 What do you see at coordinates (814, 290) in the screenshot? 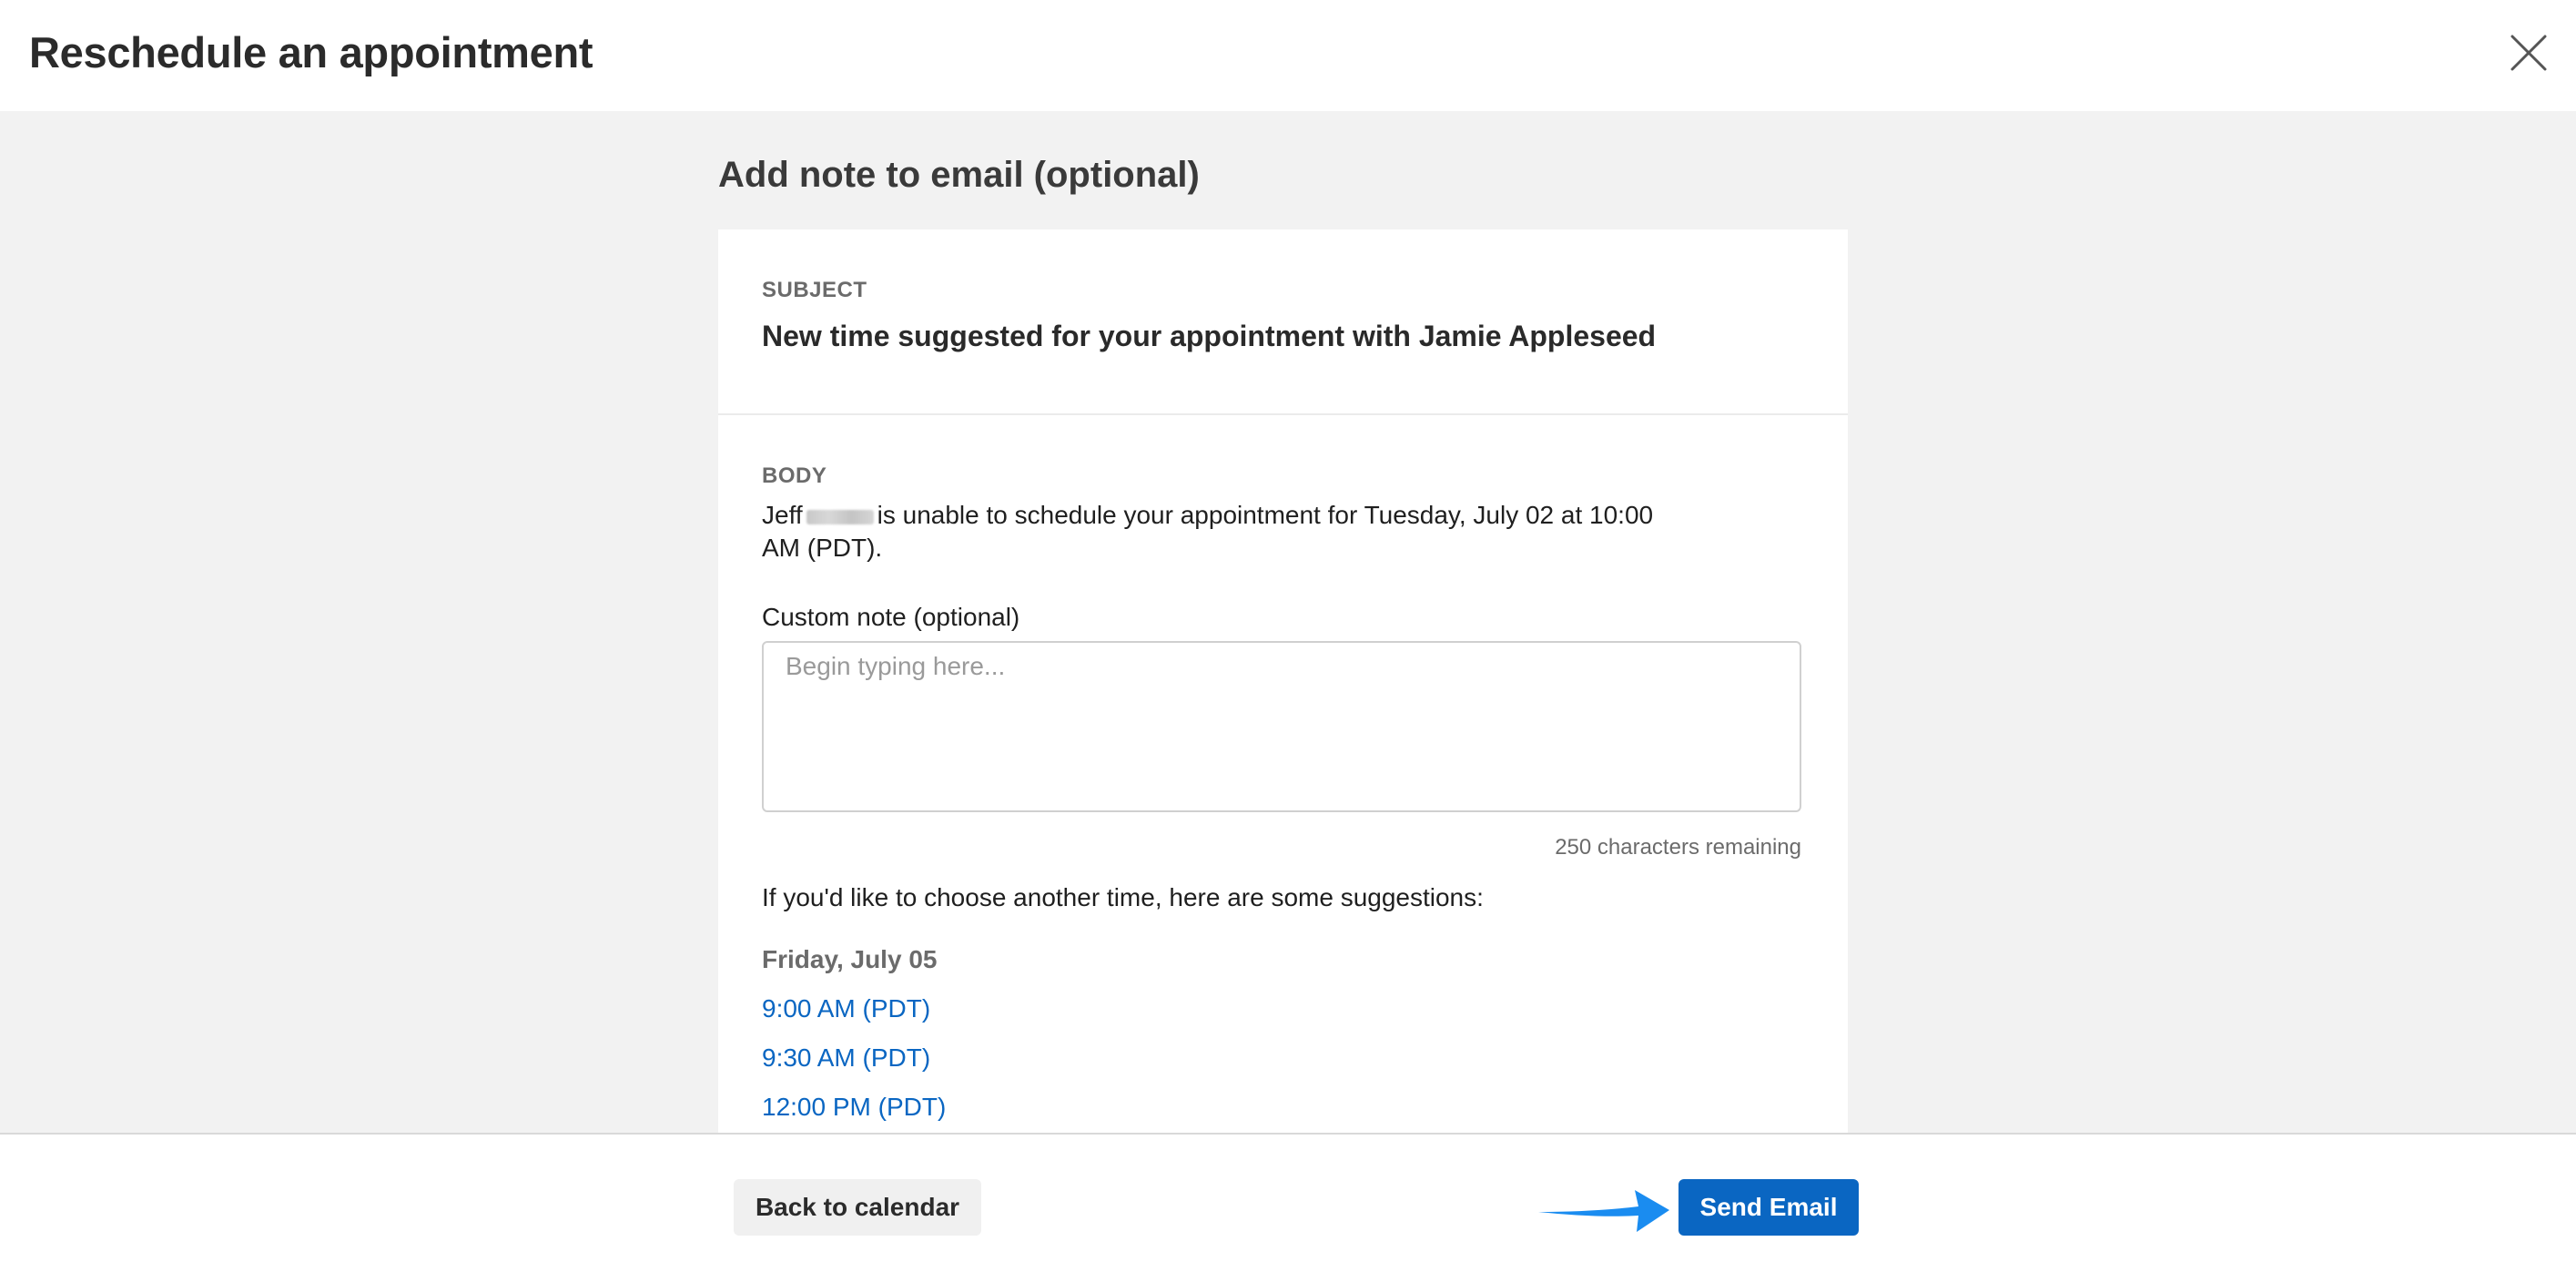
I see `subject-label: SUBJECT` at bounding box center [814, 290].